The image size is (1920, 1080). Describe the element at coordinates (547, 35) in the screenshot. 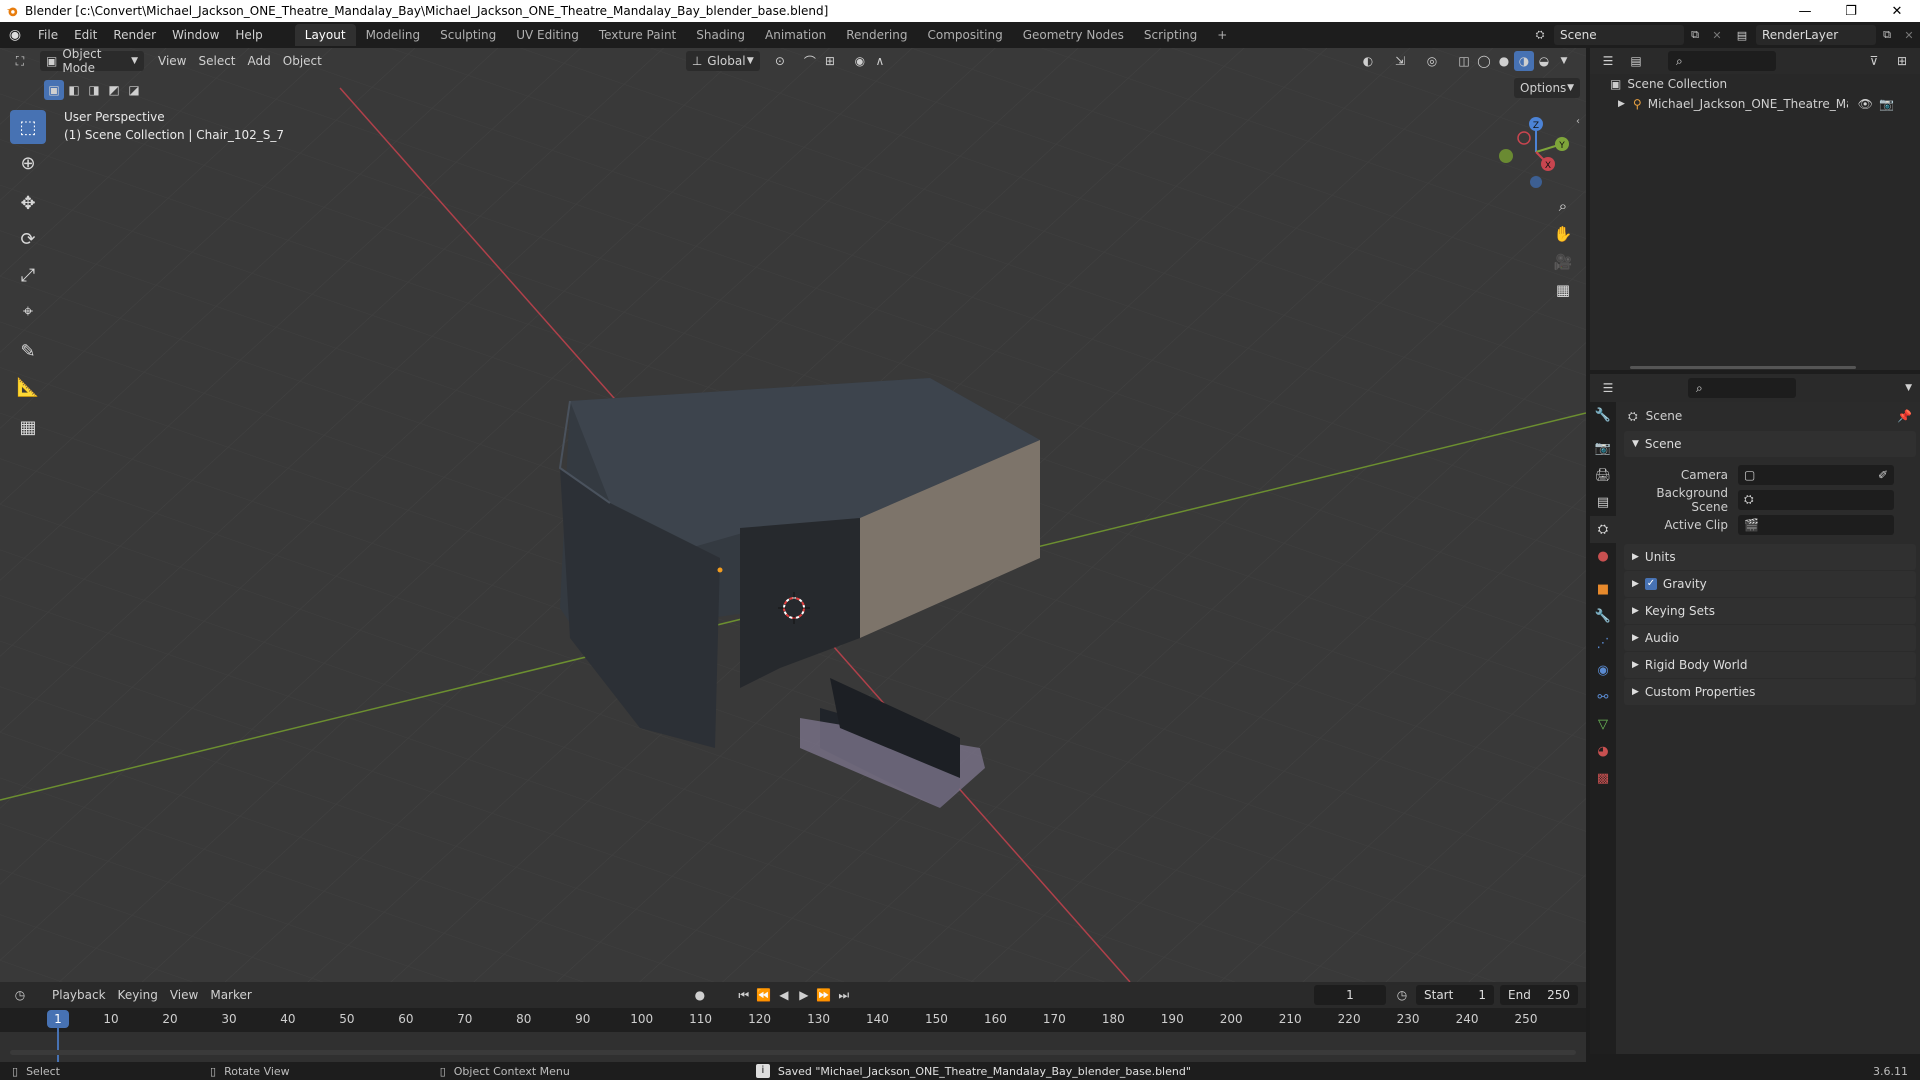

I see `tab-uv-editing: UV Editing` at that location.